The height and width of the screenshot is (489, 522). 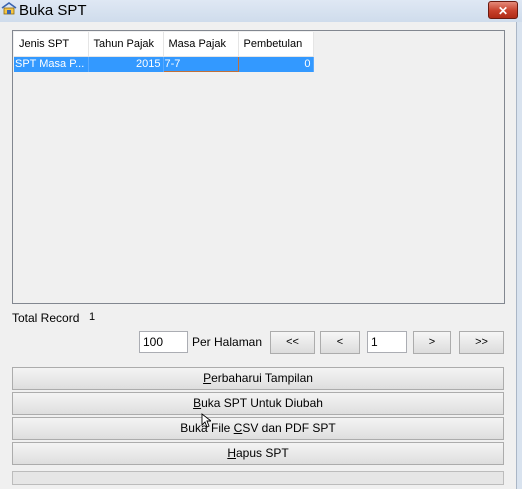 What do you see at coordinates (387, 342) in the screenshot?
I see `page-number-input: 1` at bounding box center [387, 342].